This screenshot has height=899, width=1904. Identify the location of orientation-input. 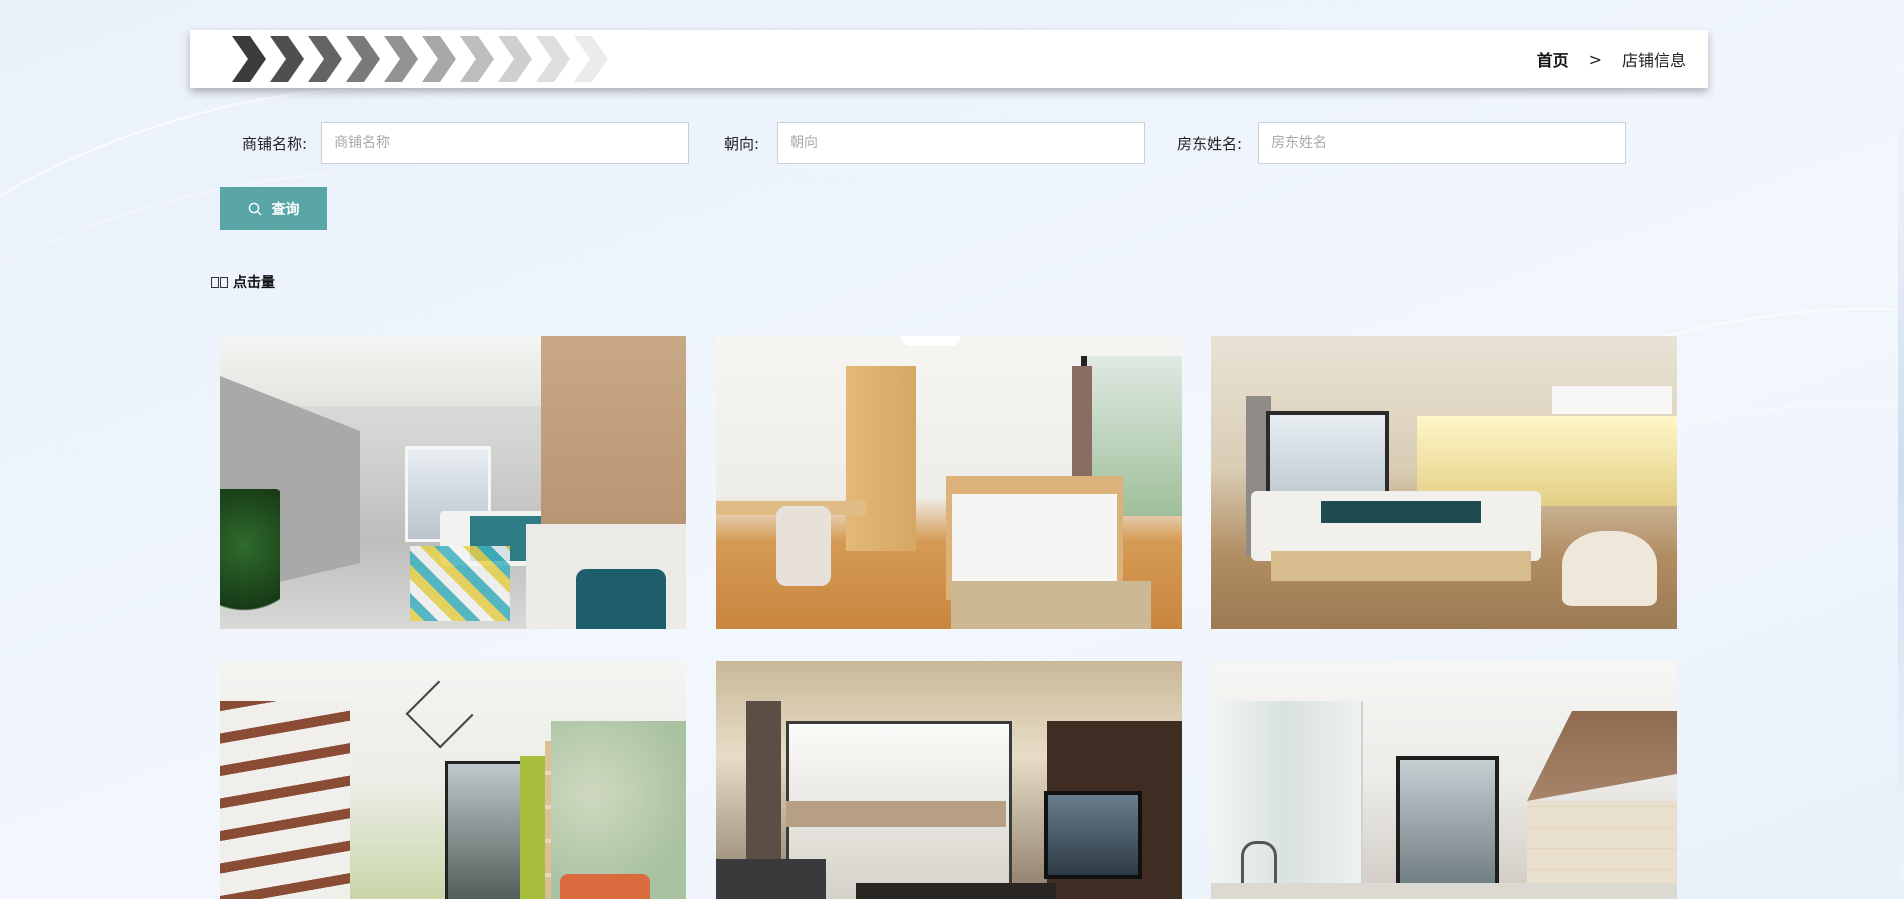
(961, 143).